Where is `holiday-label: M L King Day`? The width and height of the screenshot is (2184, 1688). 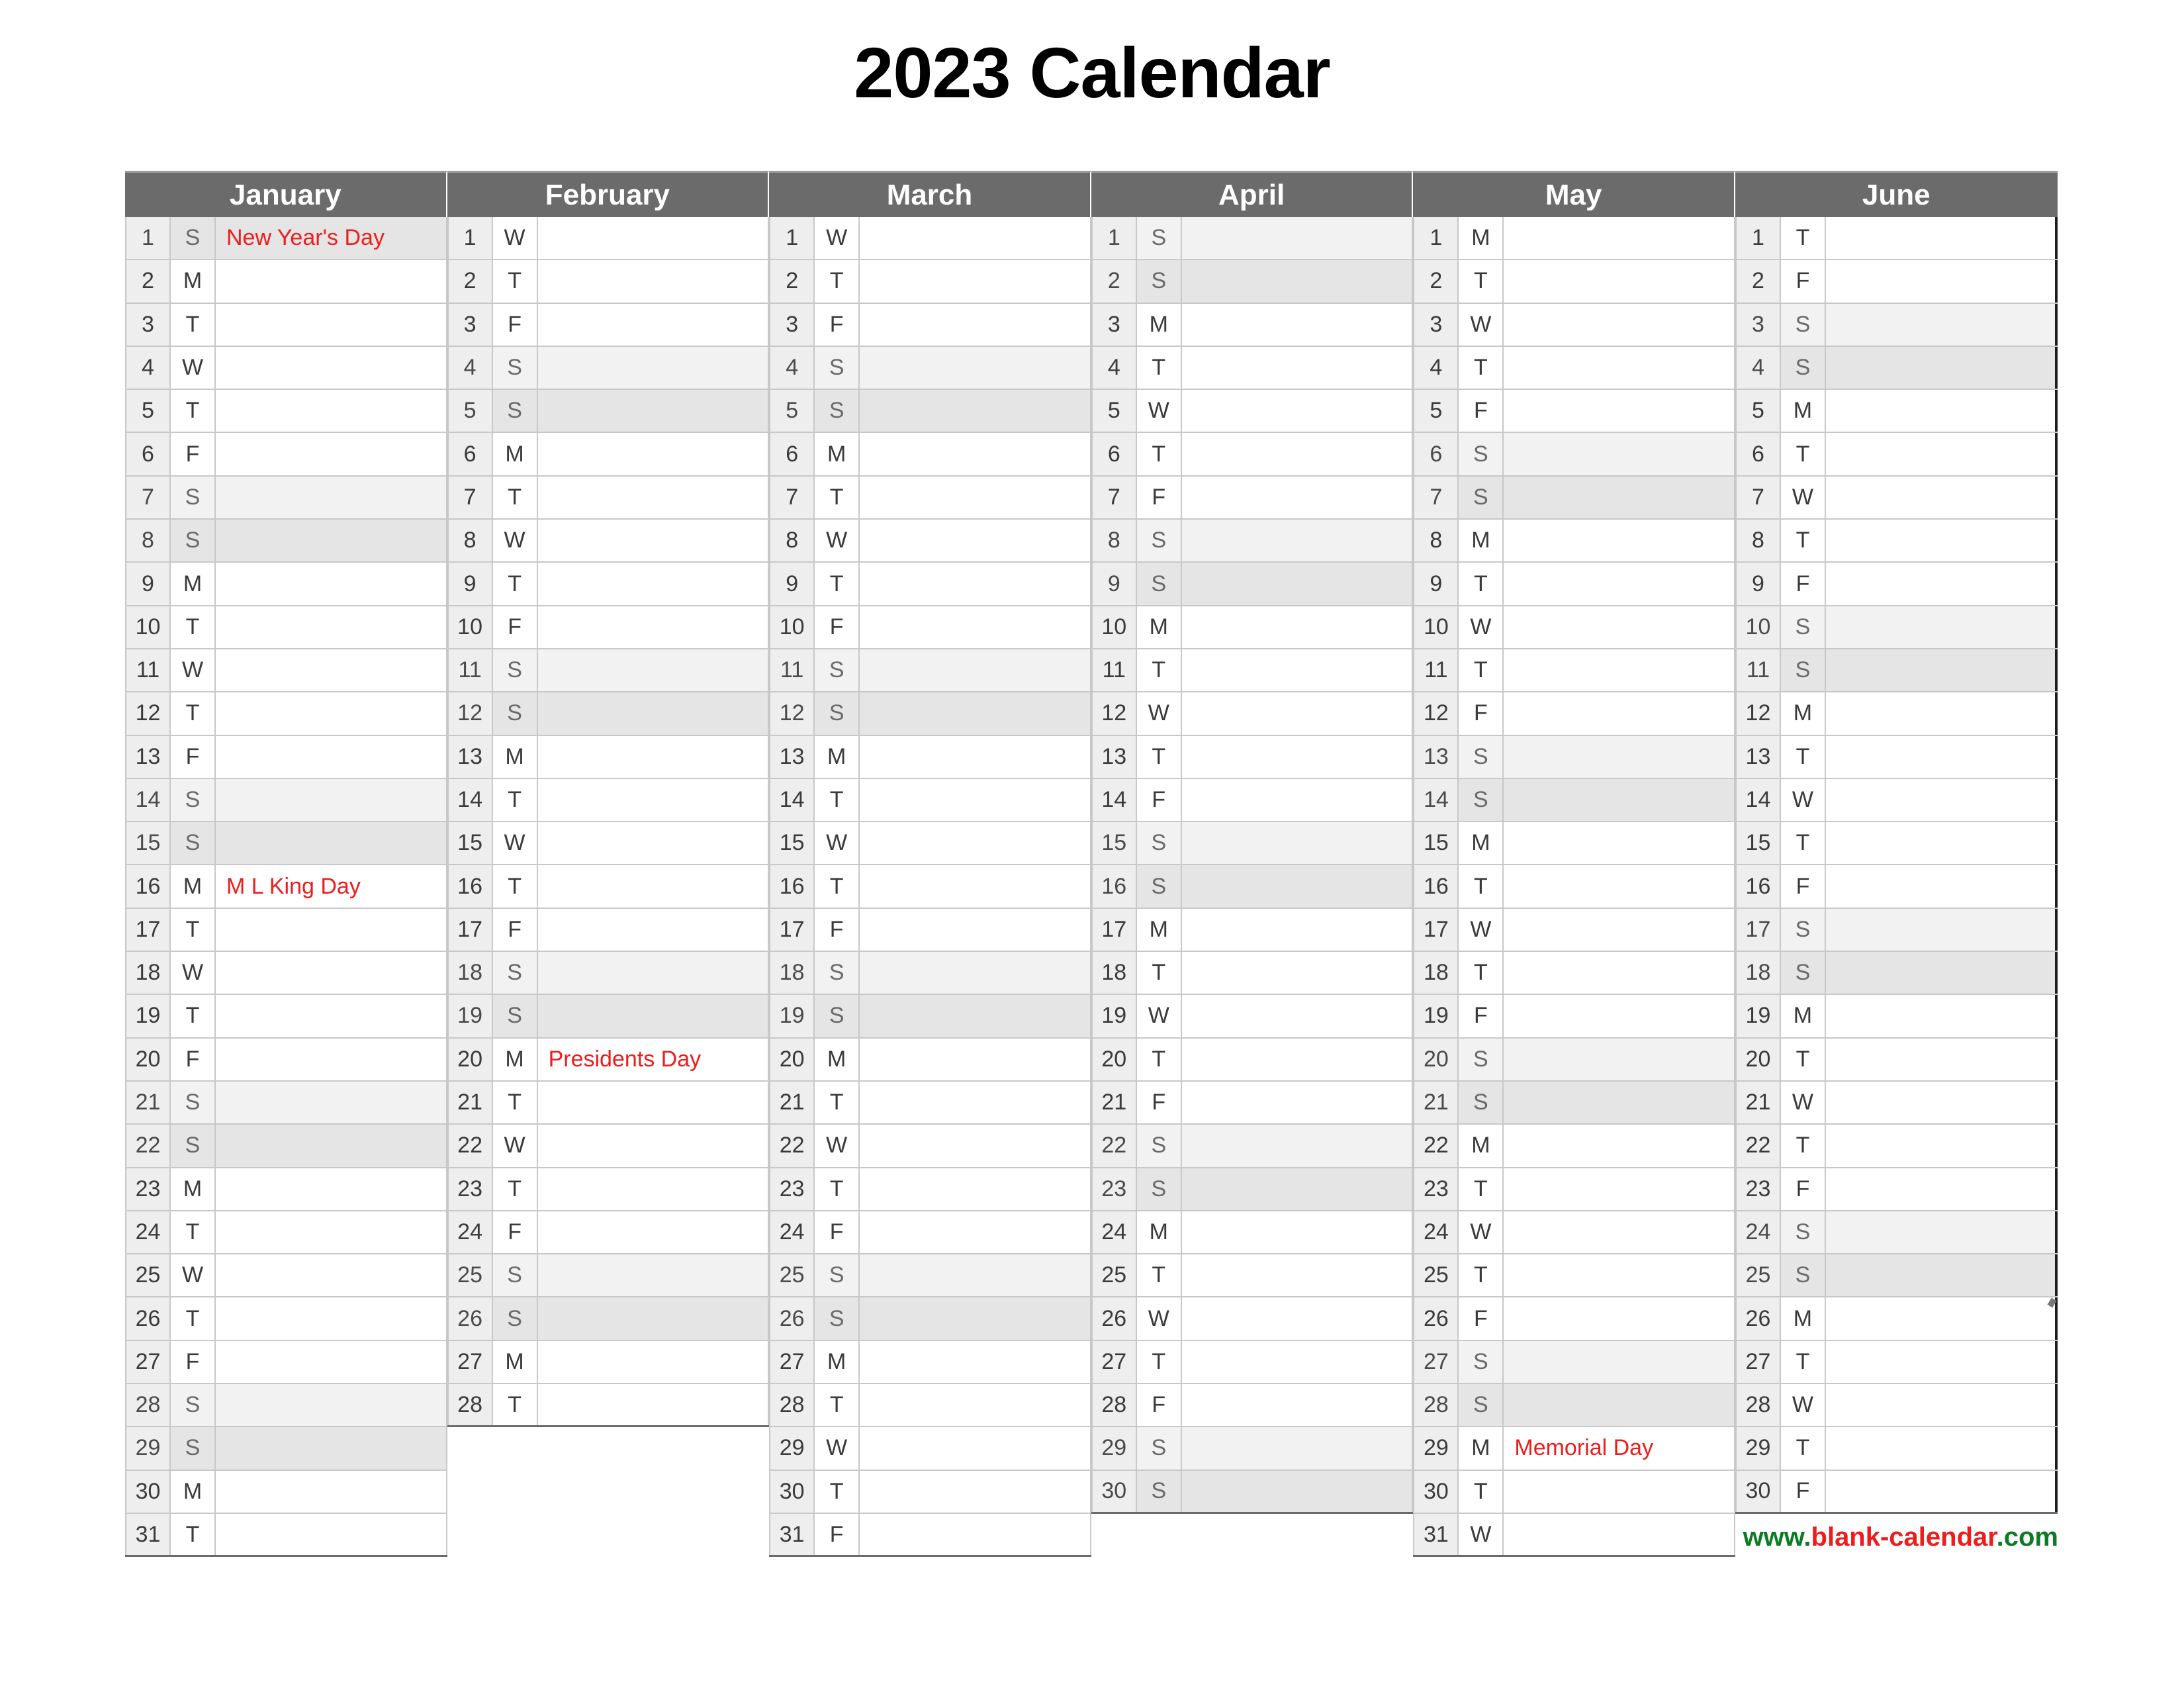
holiday-label: M L King Day is located at coordinates (331, 886).